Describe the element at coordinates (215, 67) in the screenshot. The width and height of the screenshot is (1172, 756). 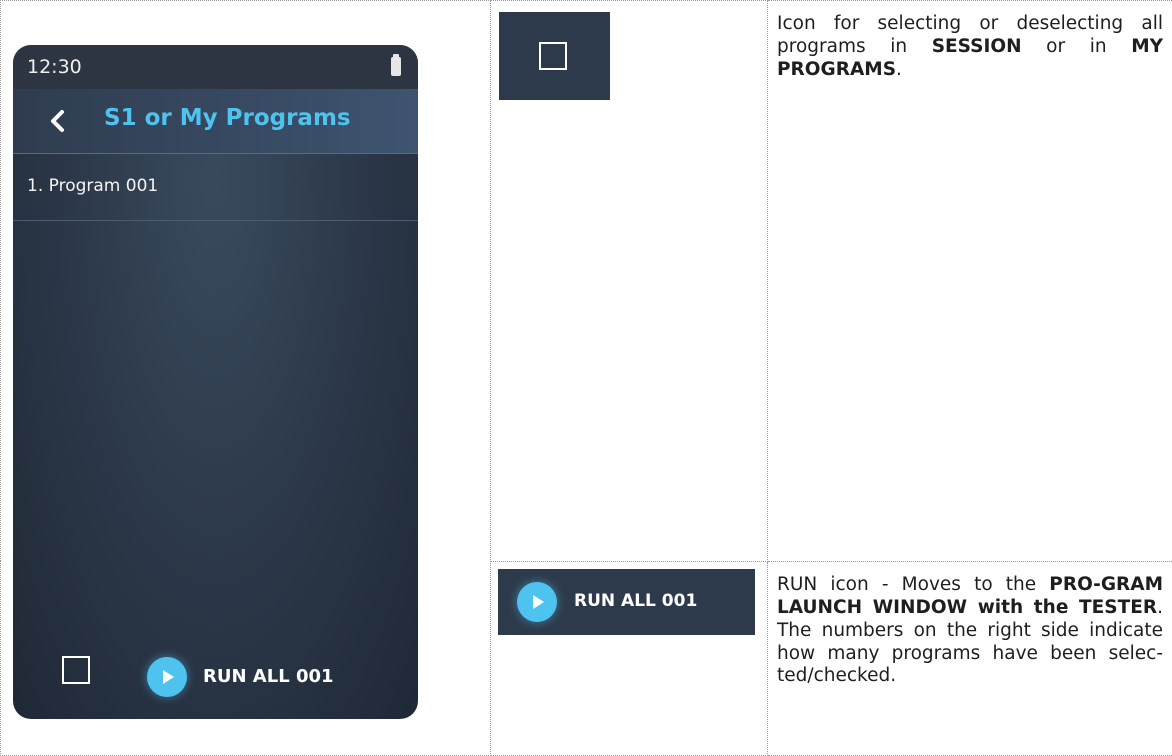
I see `status-bar: 12:30` at that location.